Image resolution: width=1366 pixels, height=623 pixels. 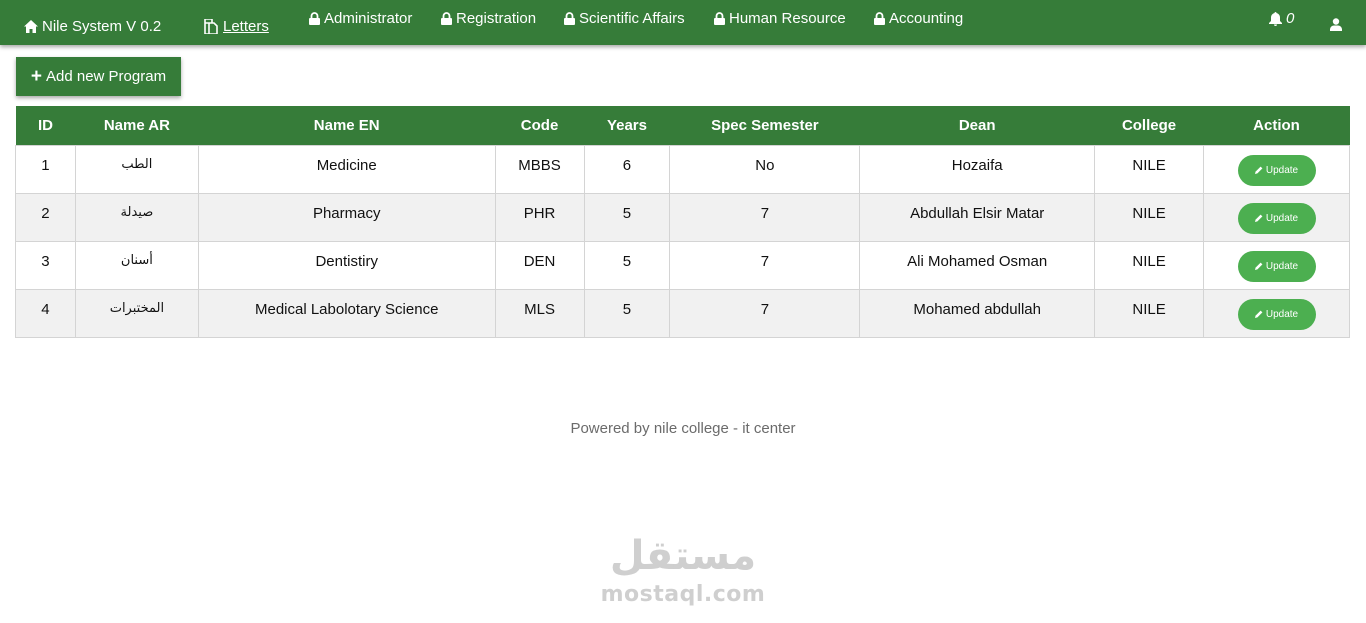 I want to click on cell-id: 1, so click(x=45, y=169).